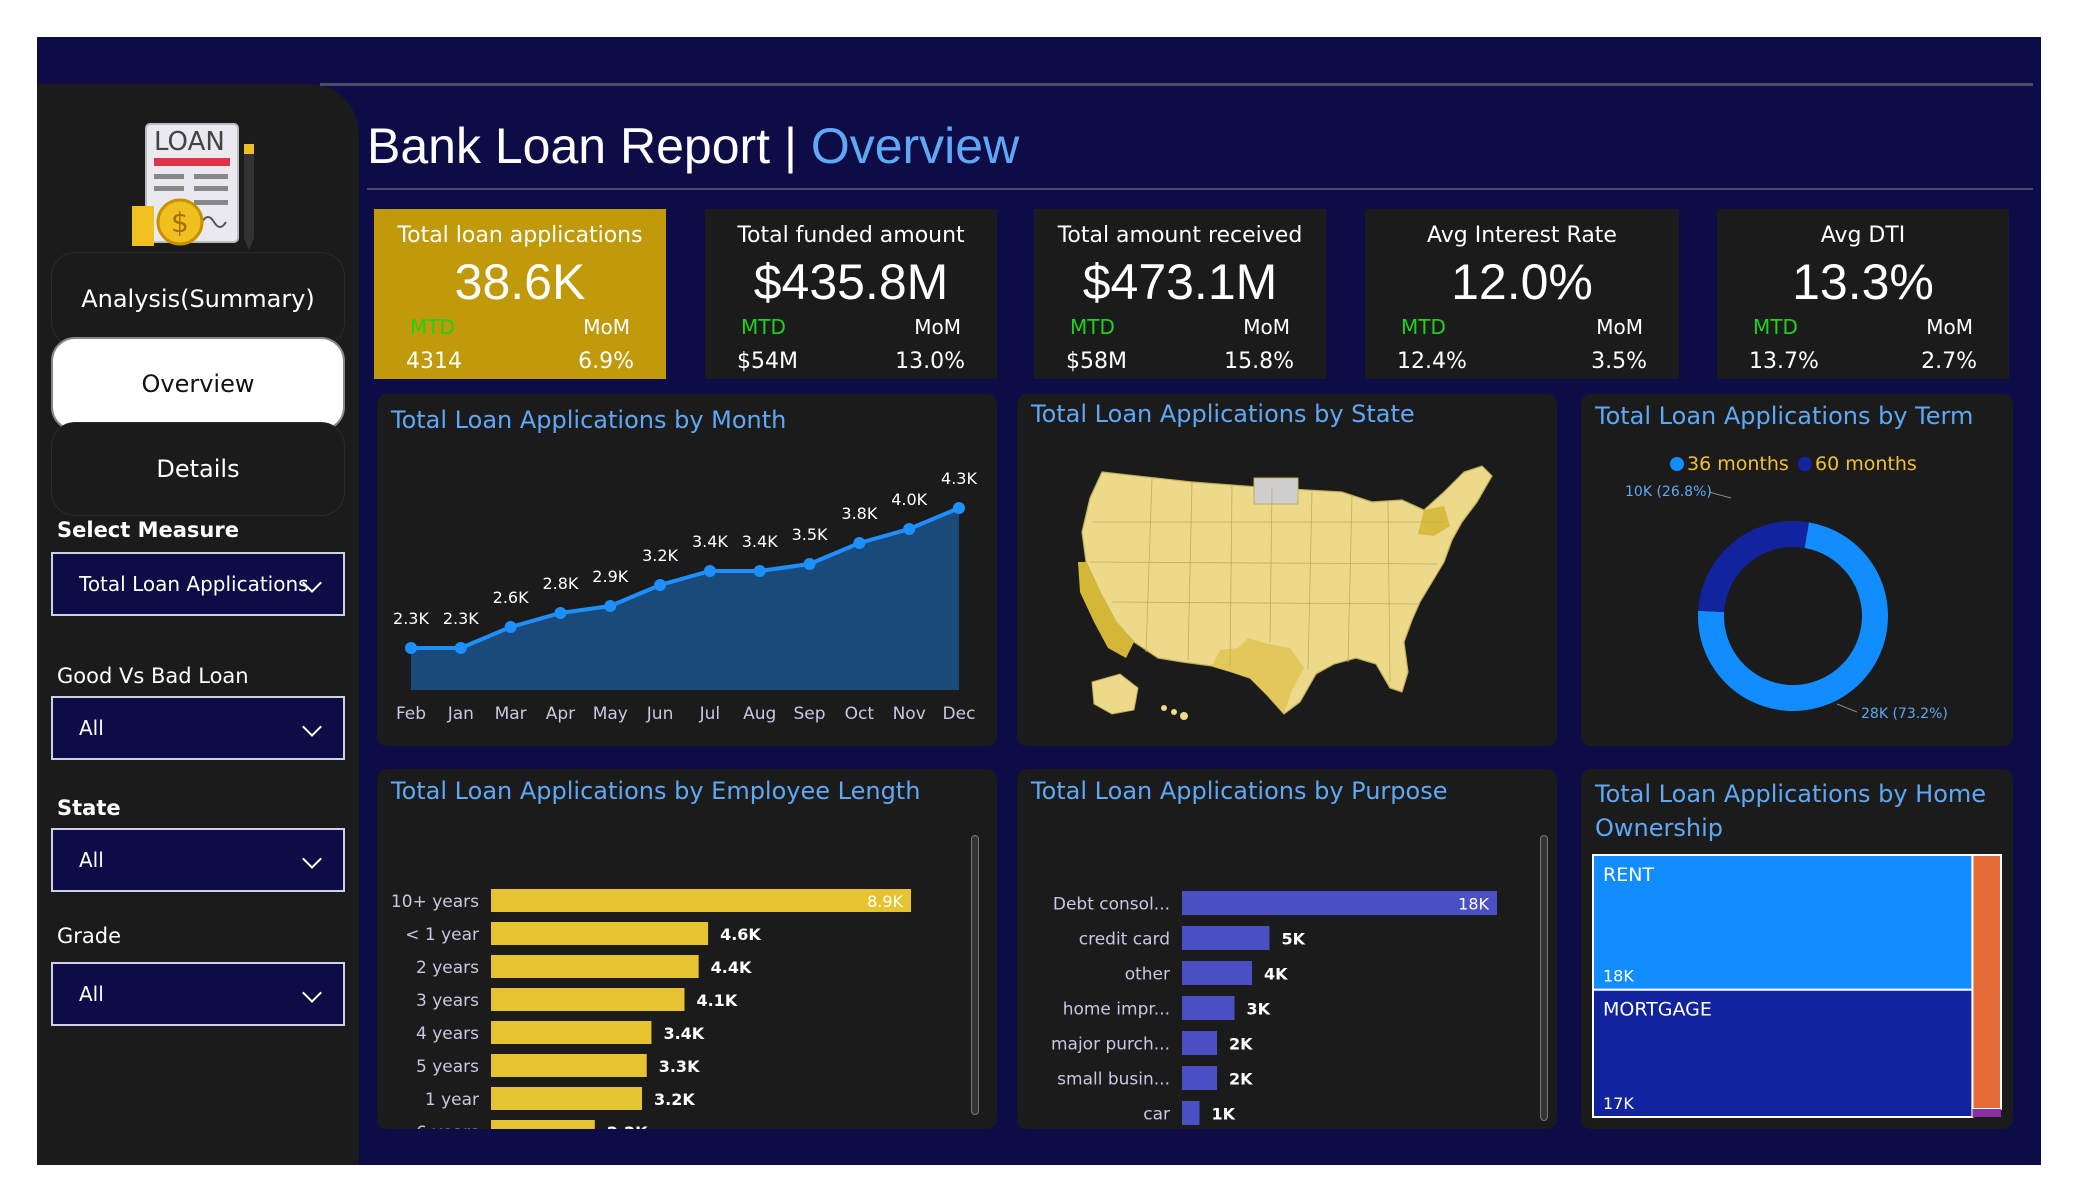  Describe the element at coordinates (1987, 982) in the screenshot. I see `treemap-own-block` at that location.